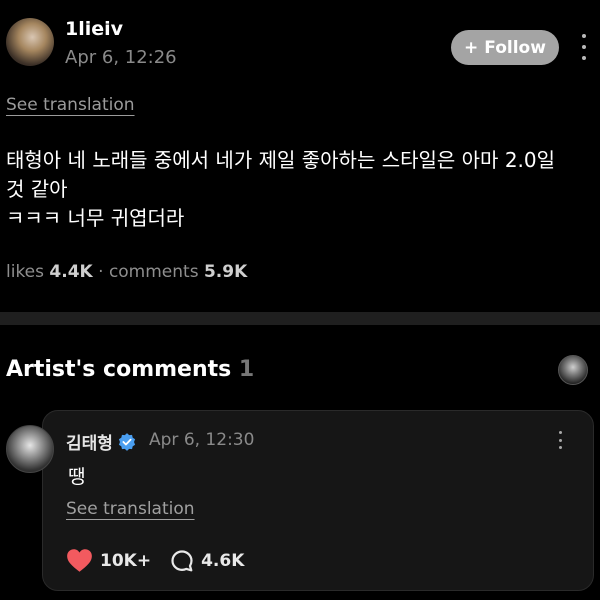  What do you see at coordinates (79, 560) in the screenshot?
I see `heart-icon` at bounding box center [79, 560].